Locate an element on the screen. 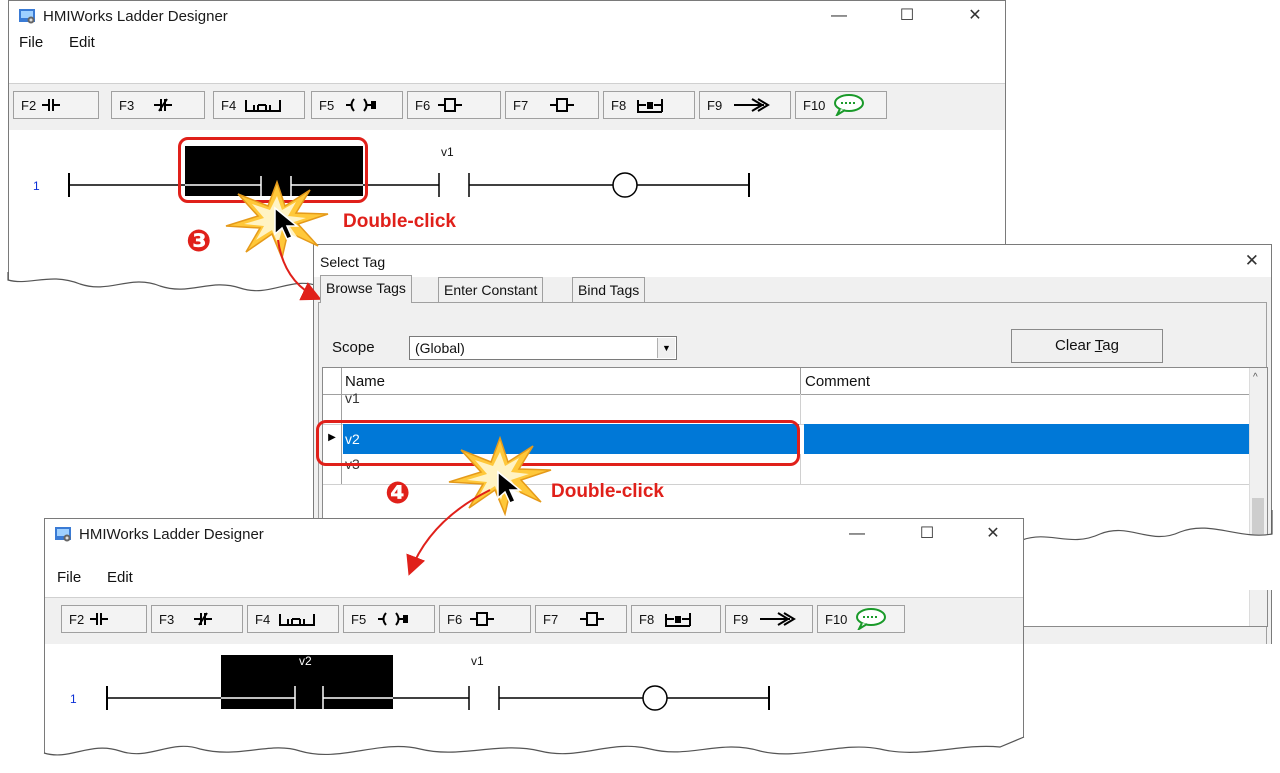 The width and height of the screenshot is (1280, 773). coil-tag-label: v1 is located at coordinates (477, 661).